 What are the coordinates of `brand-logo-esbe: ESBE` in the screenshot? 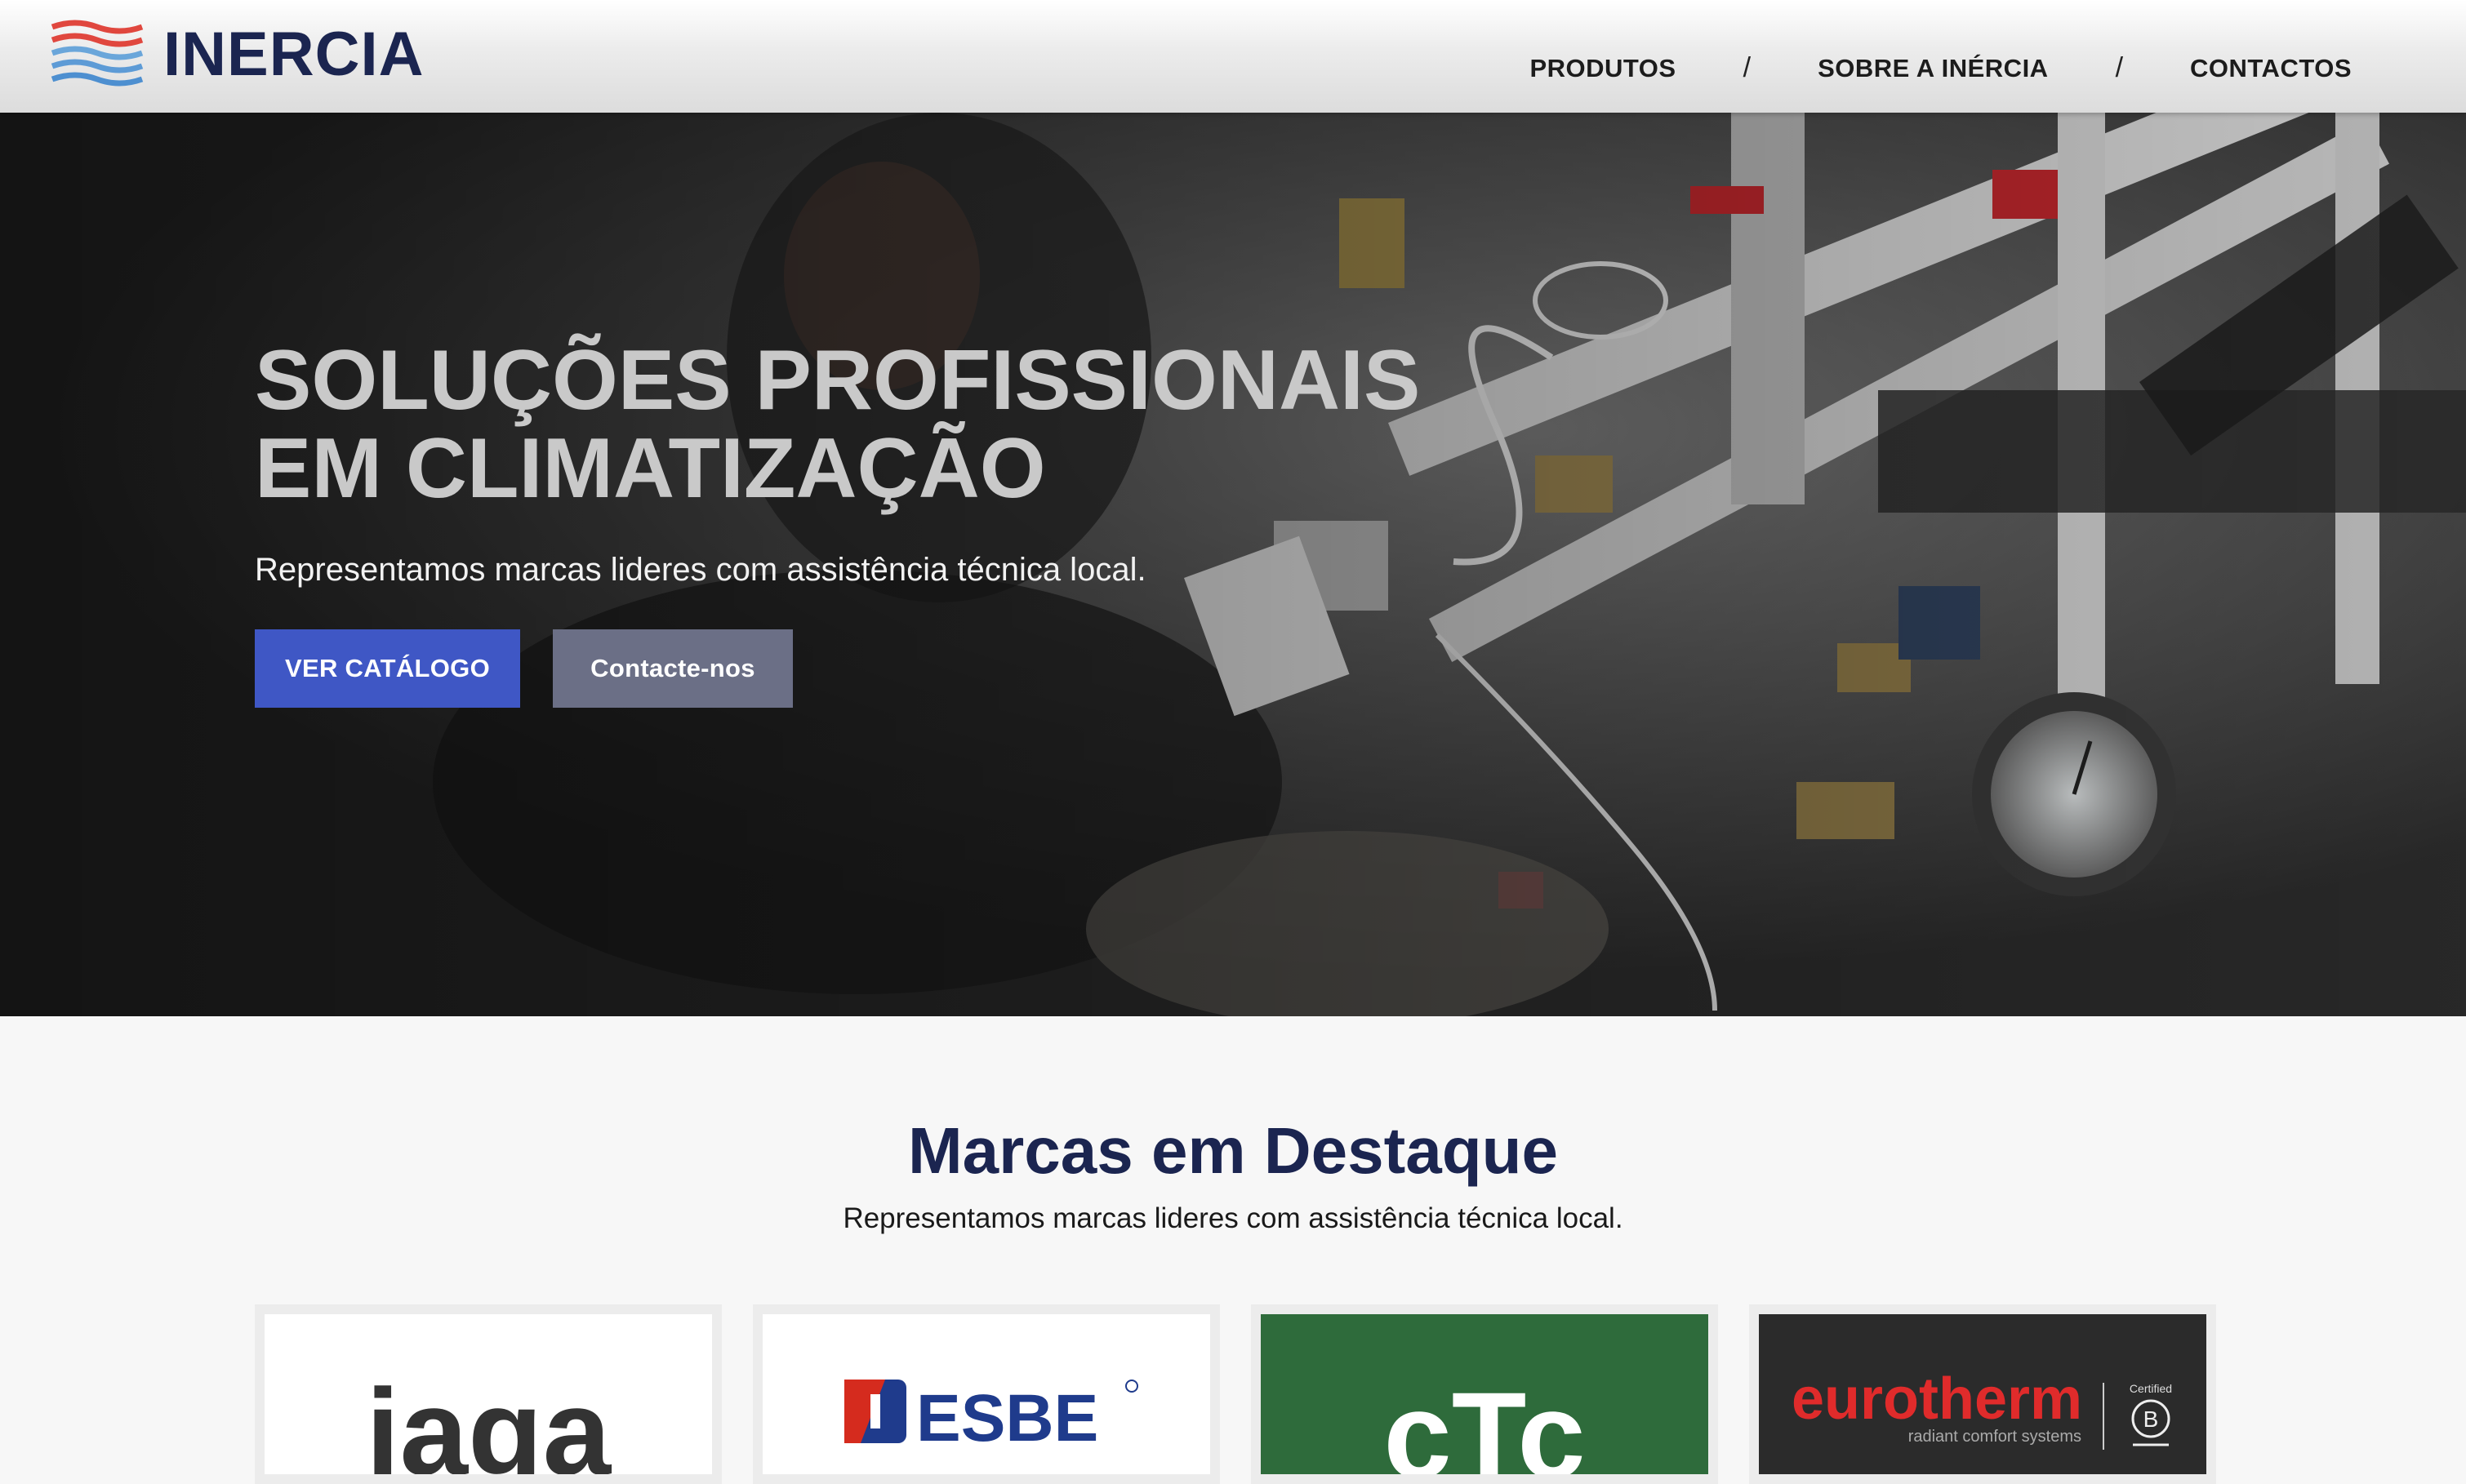 It's located at (986, 1394).